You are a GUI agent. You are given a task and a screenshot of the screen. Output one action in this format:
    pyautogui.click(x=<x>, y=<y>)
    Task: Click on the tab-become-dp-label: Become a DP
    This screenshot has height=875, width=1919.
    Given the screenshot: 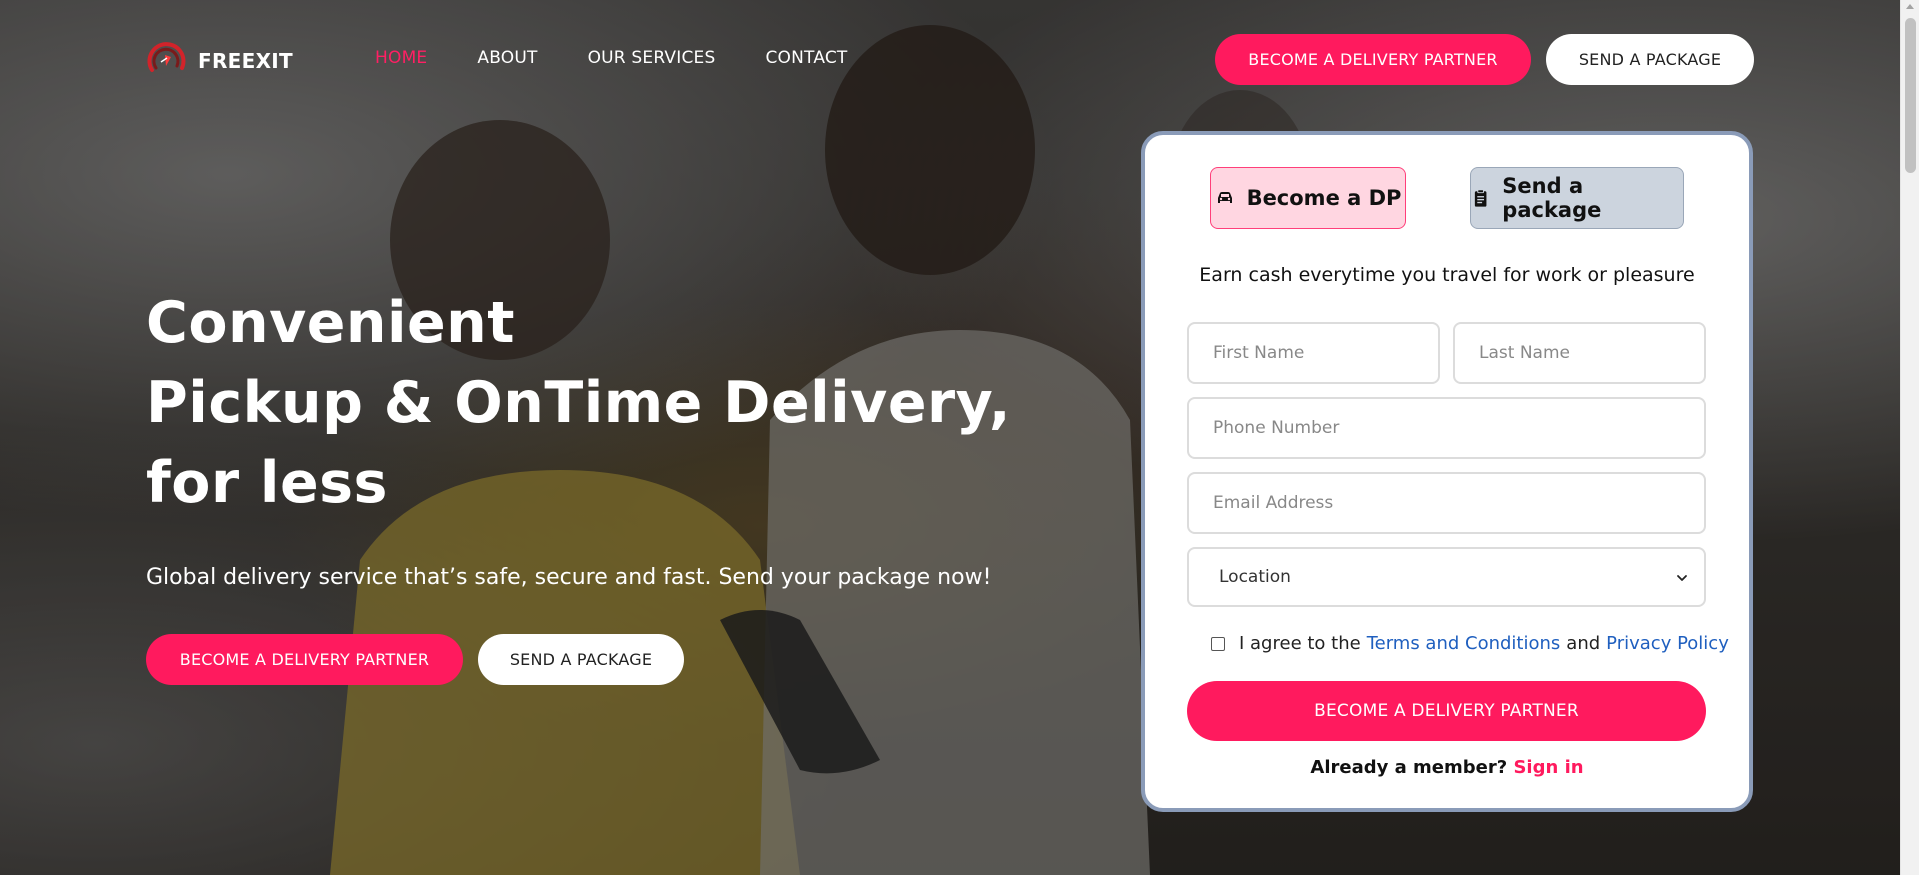 What is the action you would take?
    pyautogui.click(x=1324, y=198)
    